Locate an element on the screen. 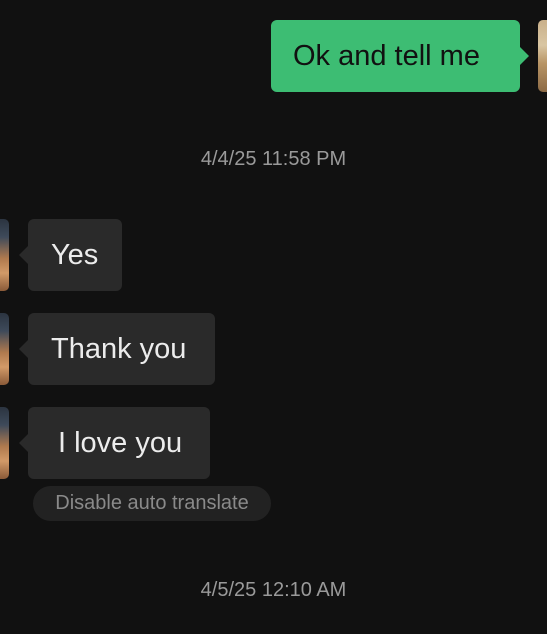 Image resolution: width=547 pixels, height=634 pixels. disable-auto-translate-button: Disable auto translate is located at coordinates (152, 503).